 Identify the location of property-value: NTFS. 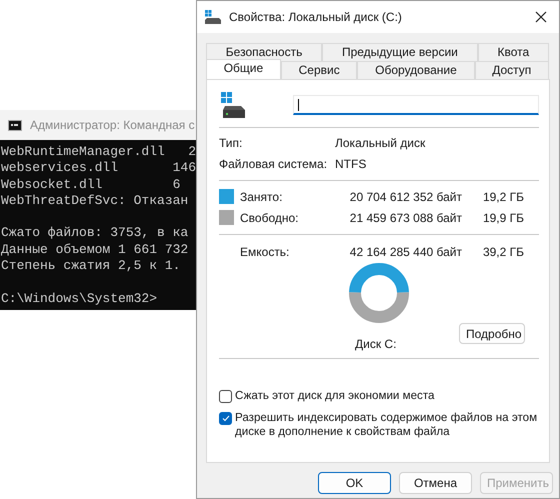
(351, 164).